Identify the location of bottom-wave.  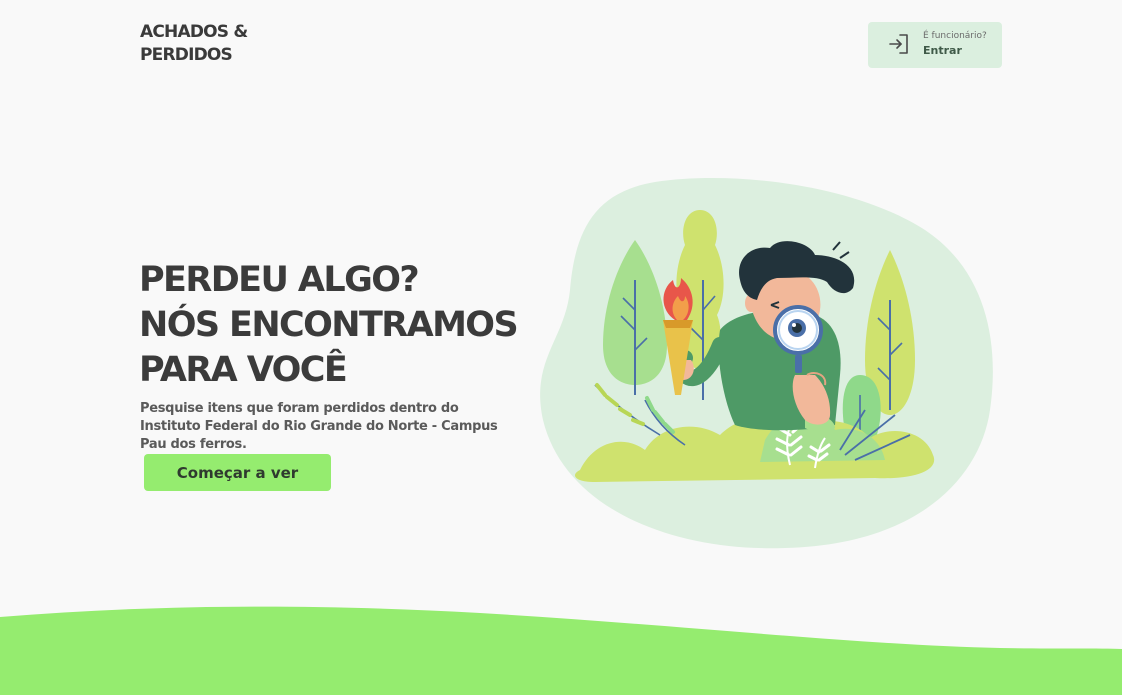
(561, 650).